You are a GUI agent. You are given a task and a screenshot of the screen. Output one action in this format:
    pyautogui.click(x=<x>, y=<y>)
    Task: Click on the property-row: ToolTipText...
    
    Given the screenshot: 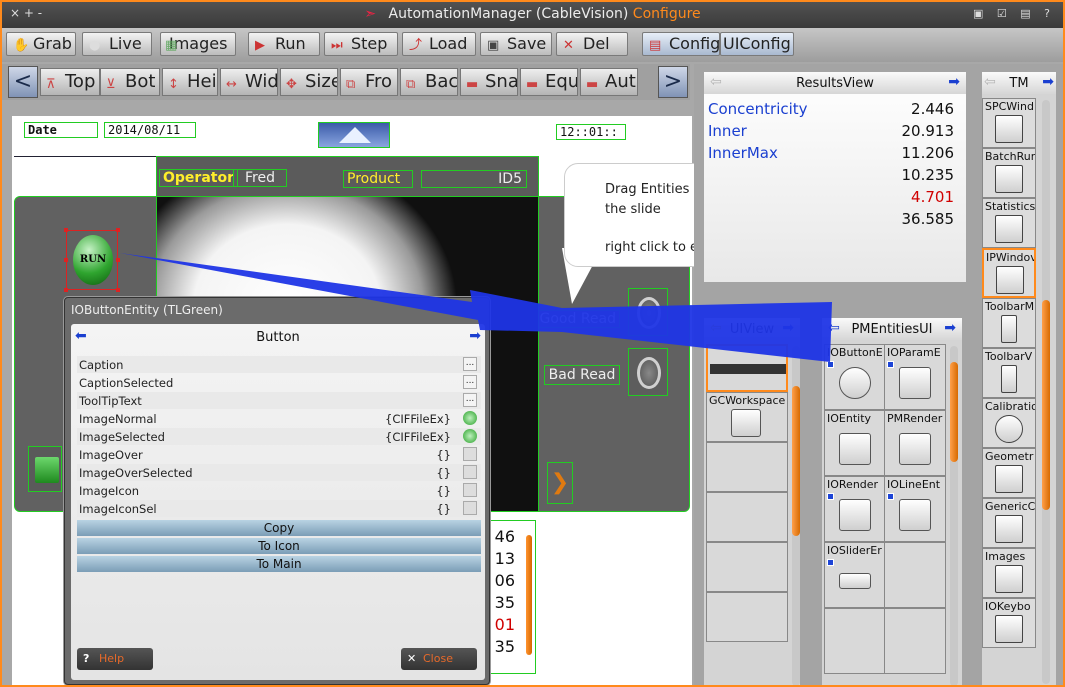 What is the action you would take?
    pyautogui.click(x=279, y=400)
    